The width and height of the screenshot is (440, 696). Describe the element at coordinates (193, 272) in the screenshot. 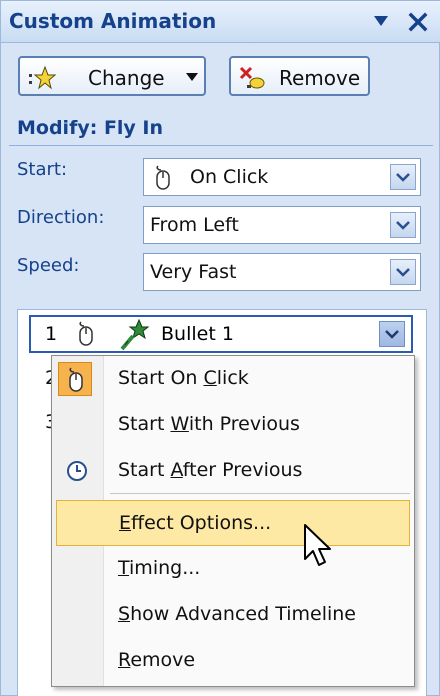

I see `speed-value: Very Fast` at that location.